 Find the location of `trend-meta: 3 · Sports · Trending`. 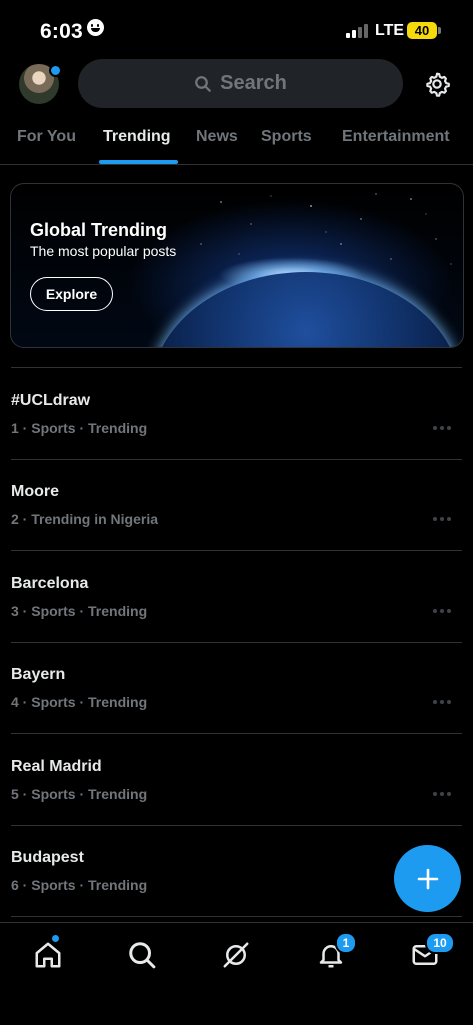

trend-meta: 3 · Sports · Trending is located at coordinates (79, 611).